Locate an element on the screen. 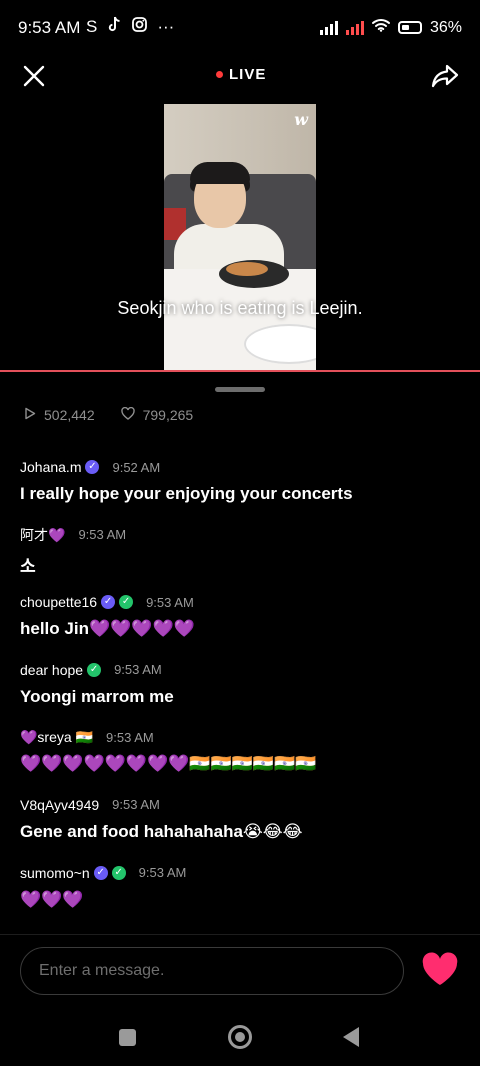 Image resolution: width=480 pixels, height=1066 pixels. comment-item: dear hope ✓ 9:53 AM Yoongi marrom me is located at coordinates (240, 695).